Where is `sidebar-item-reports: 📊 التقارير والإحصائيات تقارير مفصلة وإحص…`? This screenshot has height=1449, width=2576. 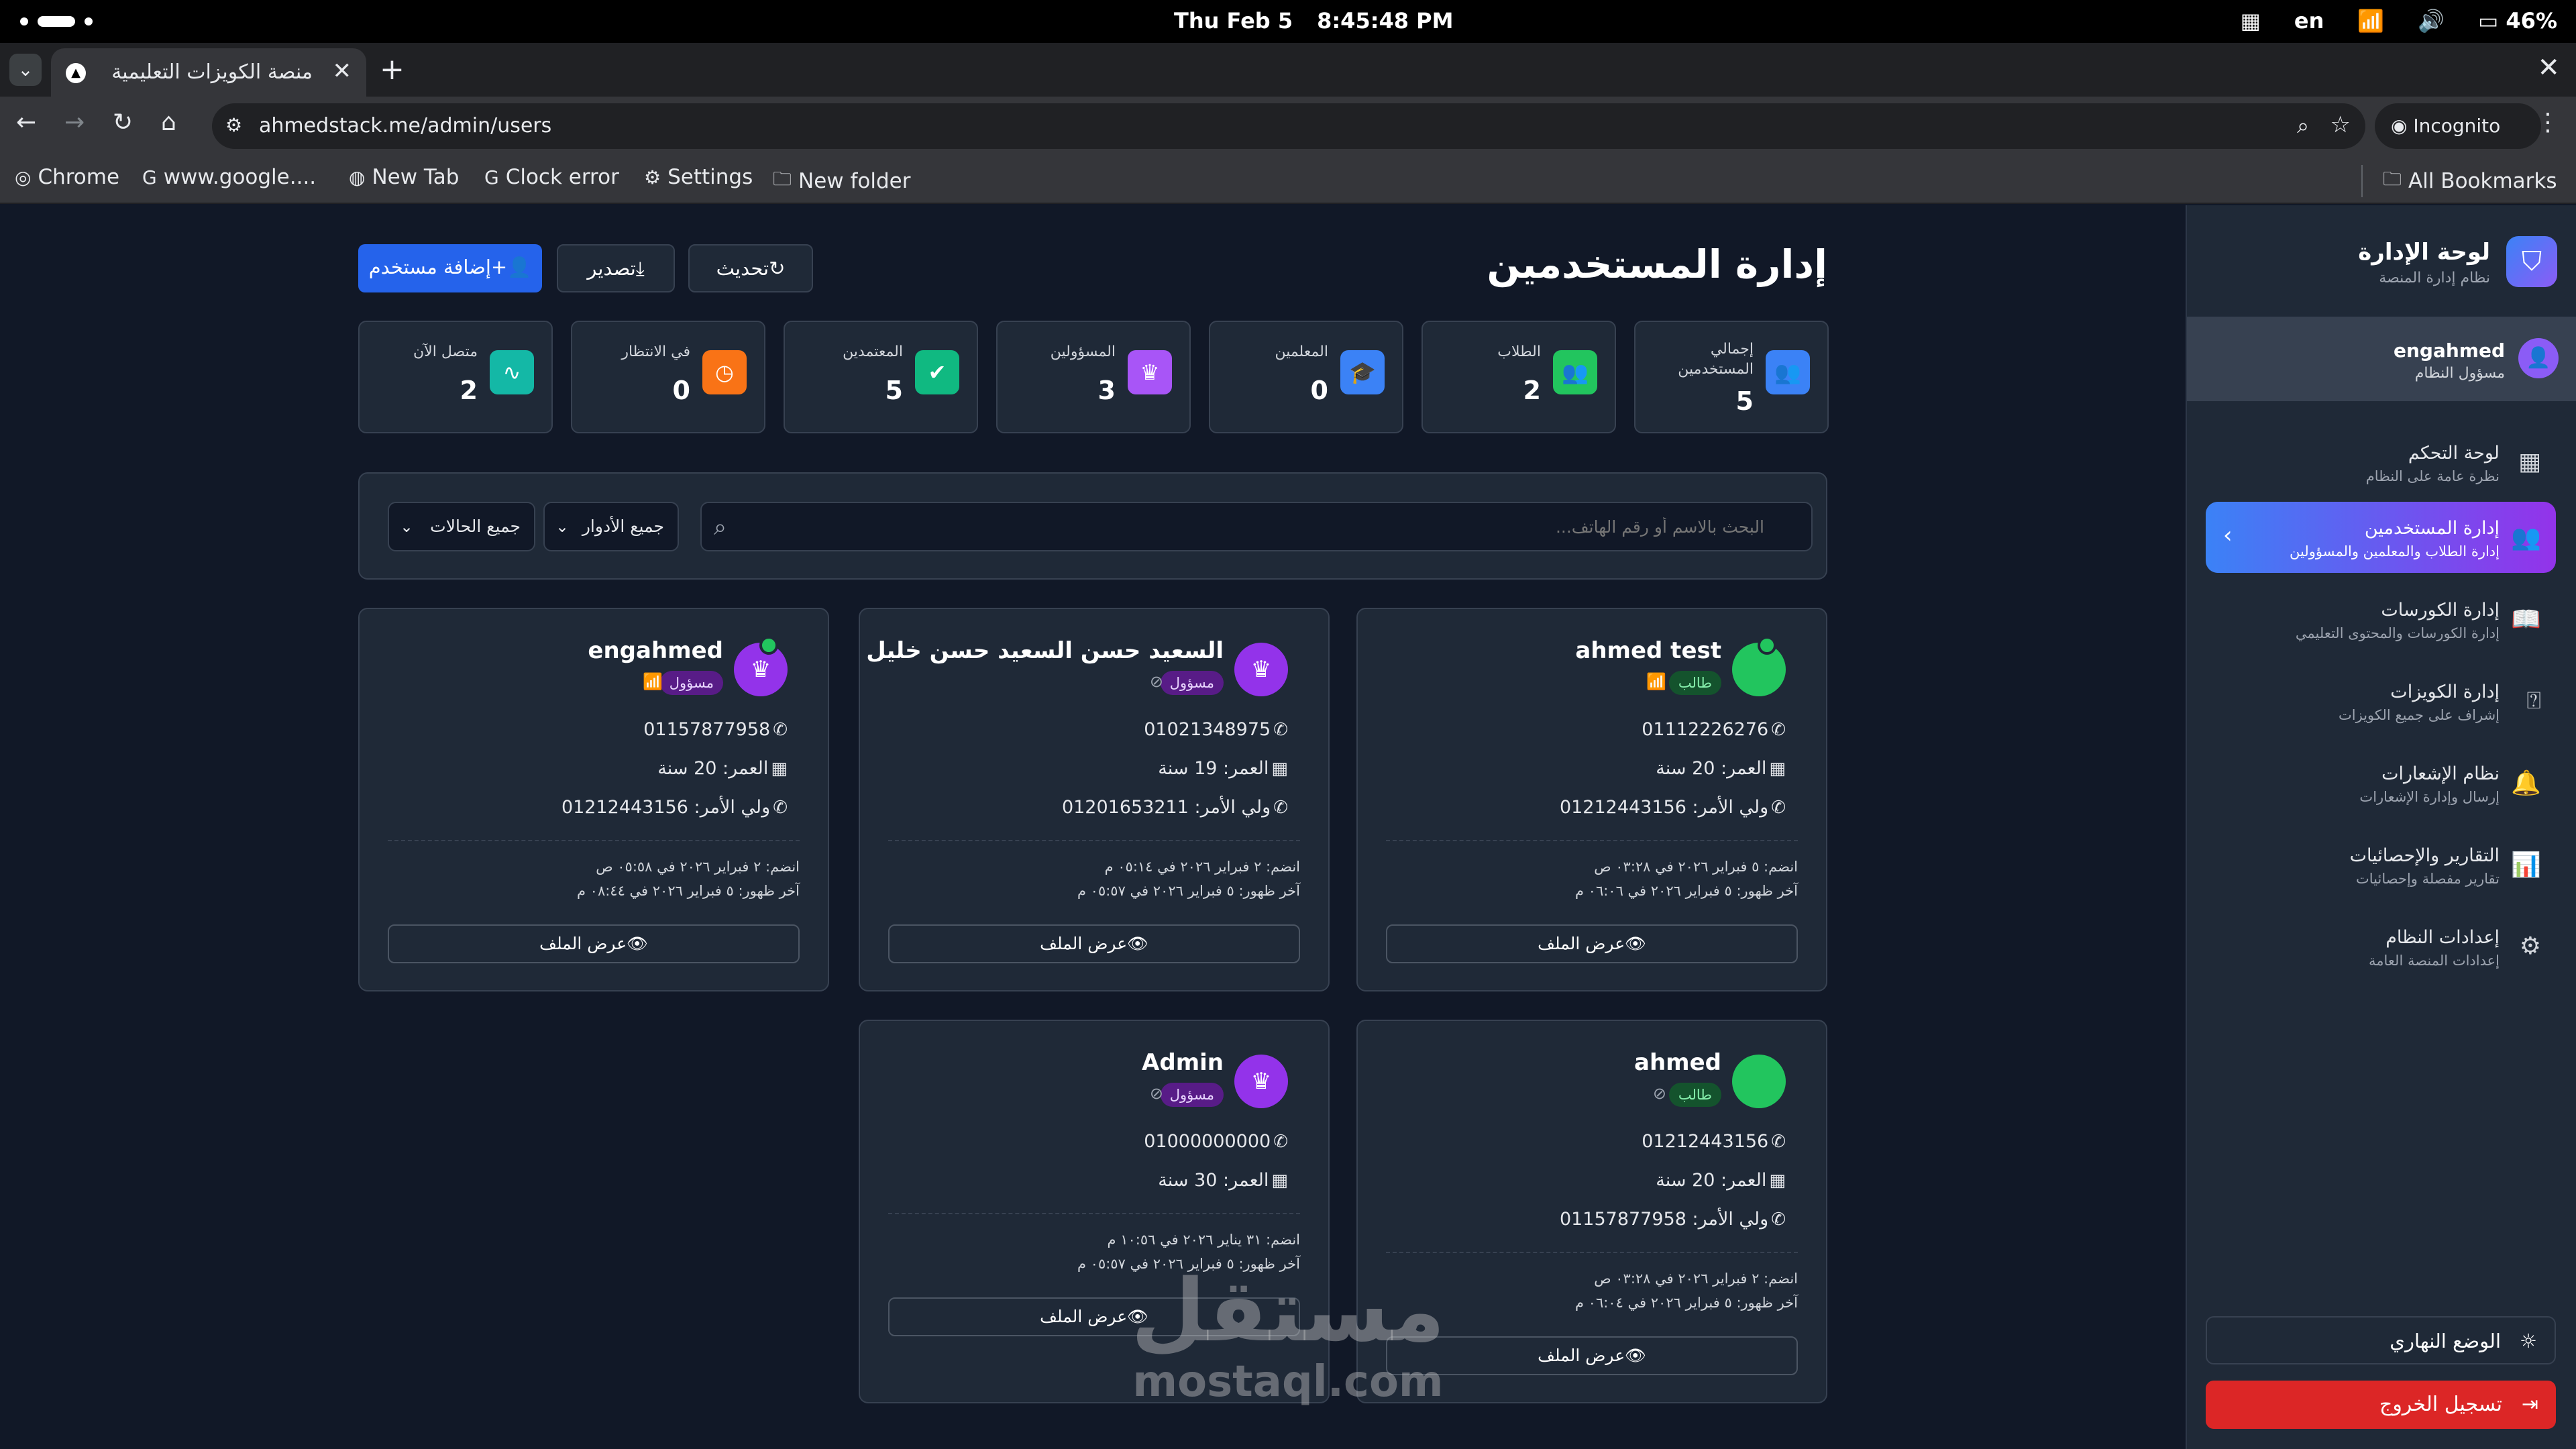
sidebar-item-reports: 📊 التقارير والإحصائيات تقارير مفصلة وإحص… is located at coordinates (2381, 864).